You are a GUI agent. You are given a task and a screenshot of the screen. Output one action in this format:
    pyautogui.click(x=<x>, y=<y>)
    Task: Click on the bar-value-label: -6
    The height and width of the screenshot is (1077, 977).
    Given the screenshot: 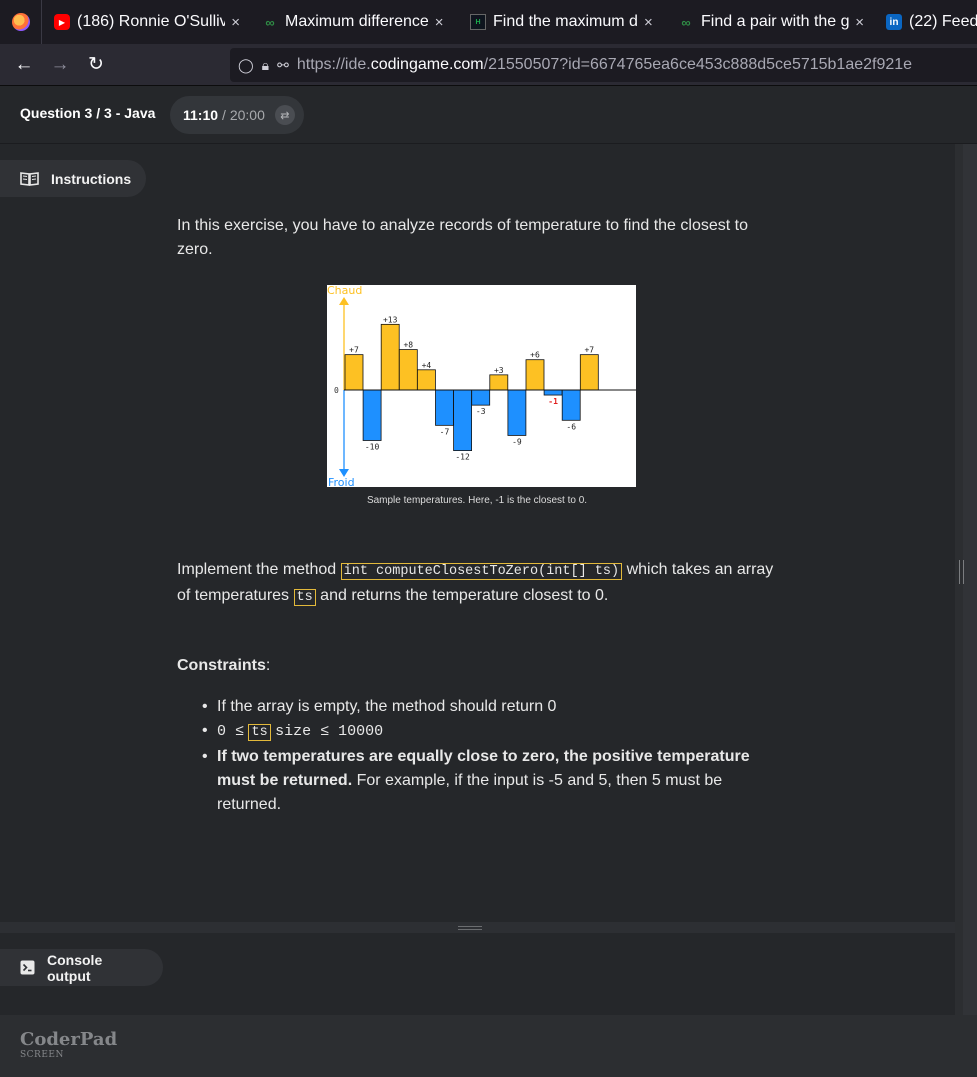 What is the action you would take?
    pyautogui.click(x=571, y=426)
    